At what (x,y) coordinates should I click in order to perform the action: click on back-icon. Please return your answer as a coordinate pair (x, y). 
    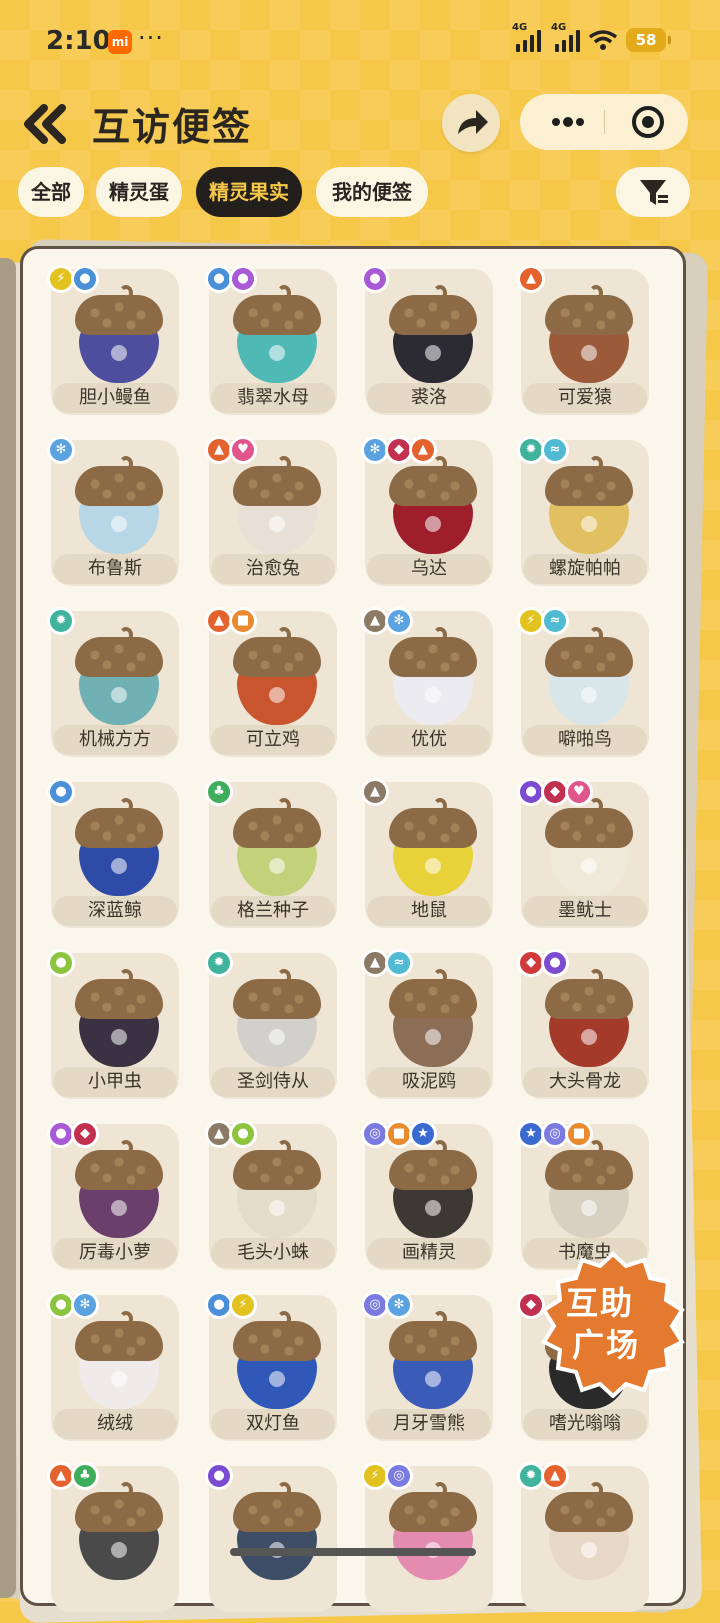
    Looking at the image, I should click on (46, 124).